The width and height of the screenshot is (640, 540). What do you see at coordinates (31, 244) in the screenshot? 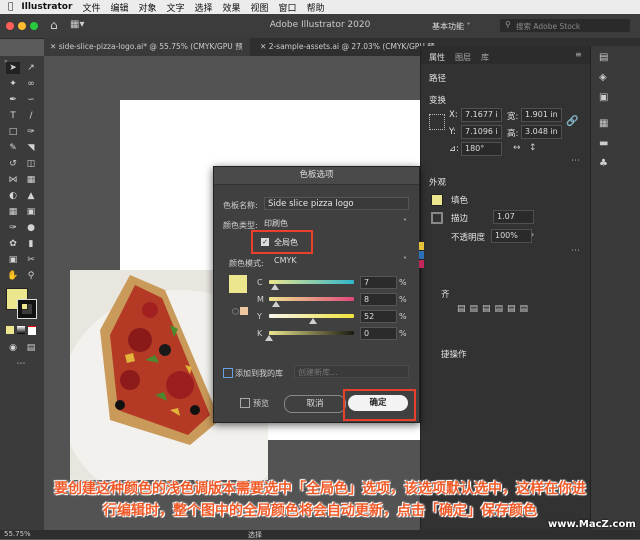
I see `column-graph-tool-icon: ▮` at bounding box center [31, 244].